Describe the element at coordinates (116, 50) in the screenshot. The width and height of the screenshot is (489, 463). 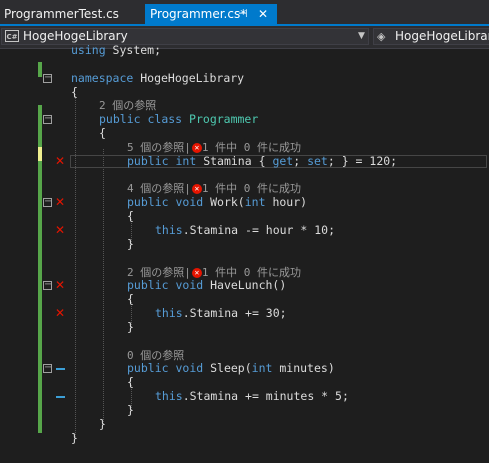
I see `code-text: using System;` at that location.